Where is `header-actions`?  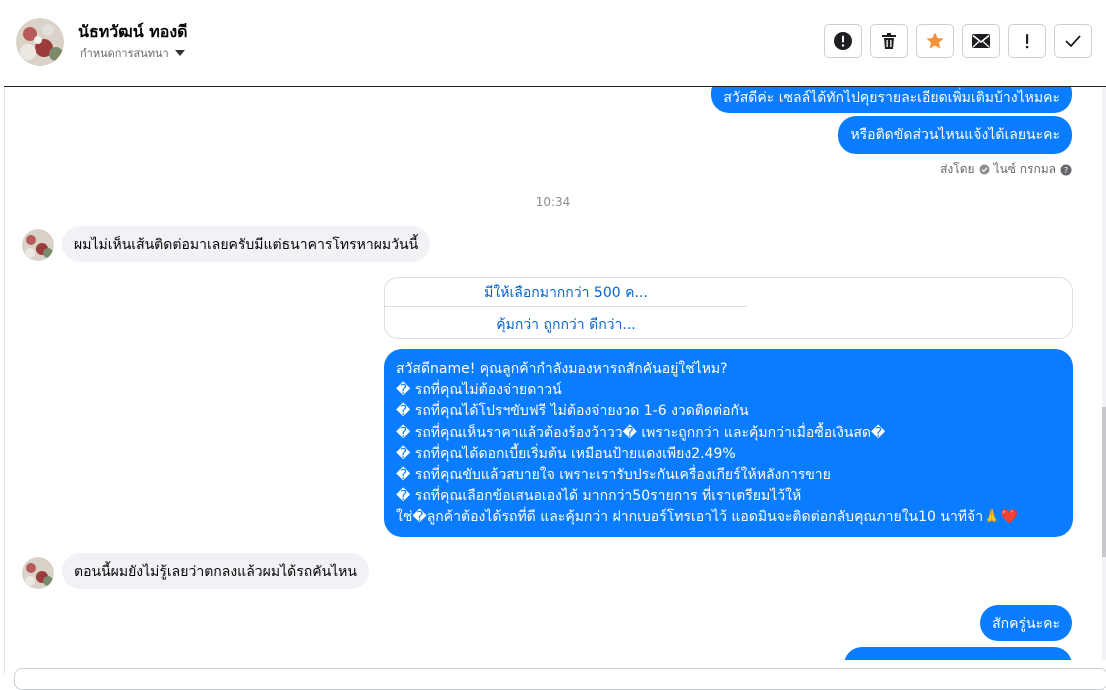 header-actions is located at coordinates (958, 41).